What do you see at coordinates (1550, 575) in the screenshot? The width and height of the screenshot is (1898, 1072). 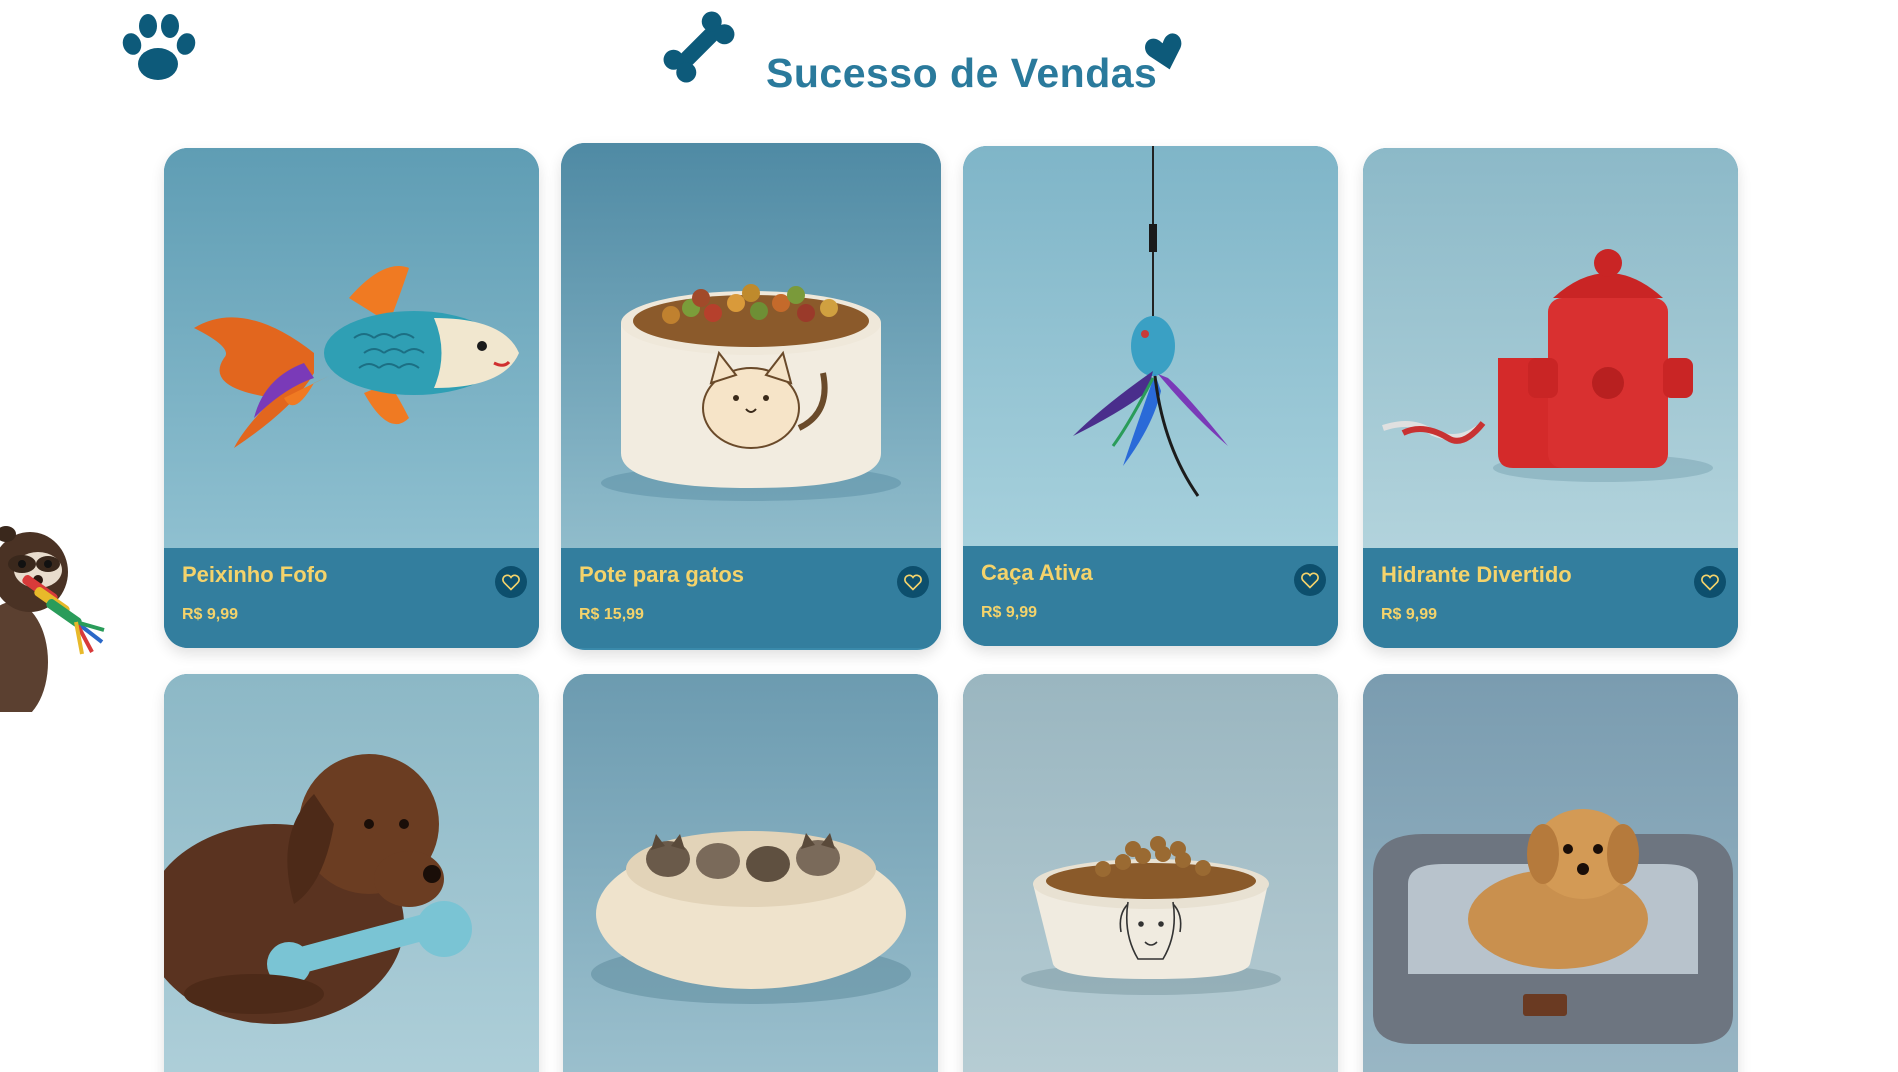 I see `product-name: Hidrante Divertido` at bounding box center [1550, 575].